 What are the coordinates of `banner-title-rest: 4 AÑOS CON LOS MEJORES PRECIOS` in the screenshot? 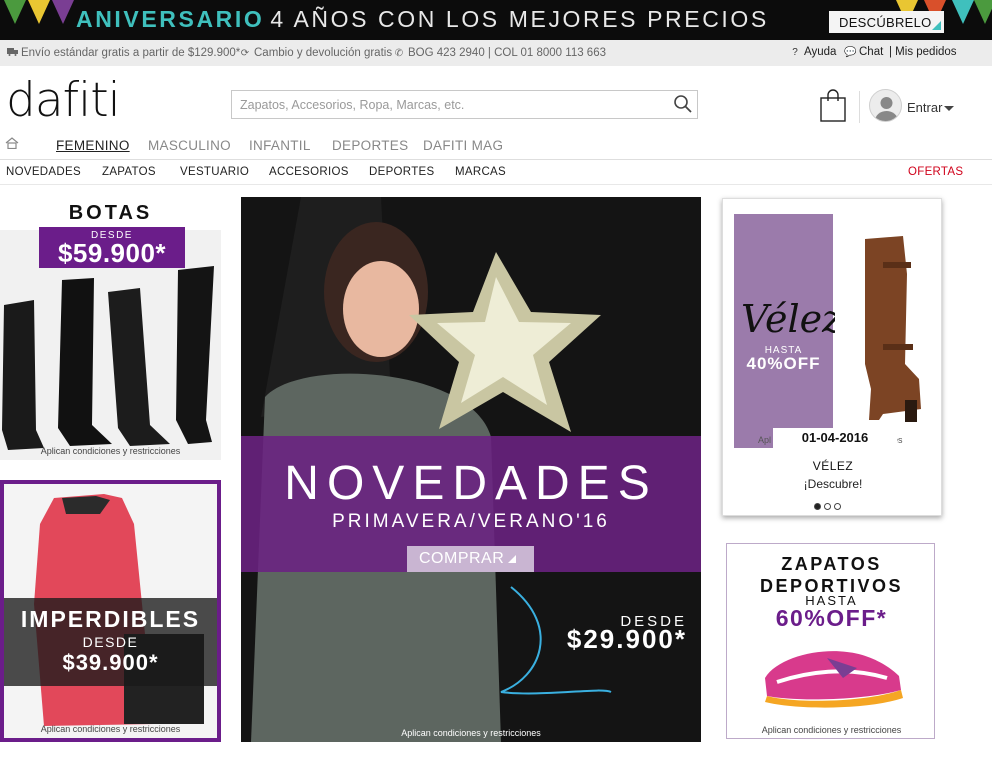 It's located at (519, 19).